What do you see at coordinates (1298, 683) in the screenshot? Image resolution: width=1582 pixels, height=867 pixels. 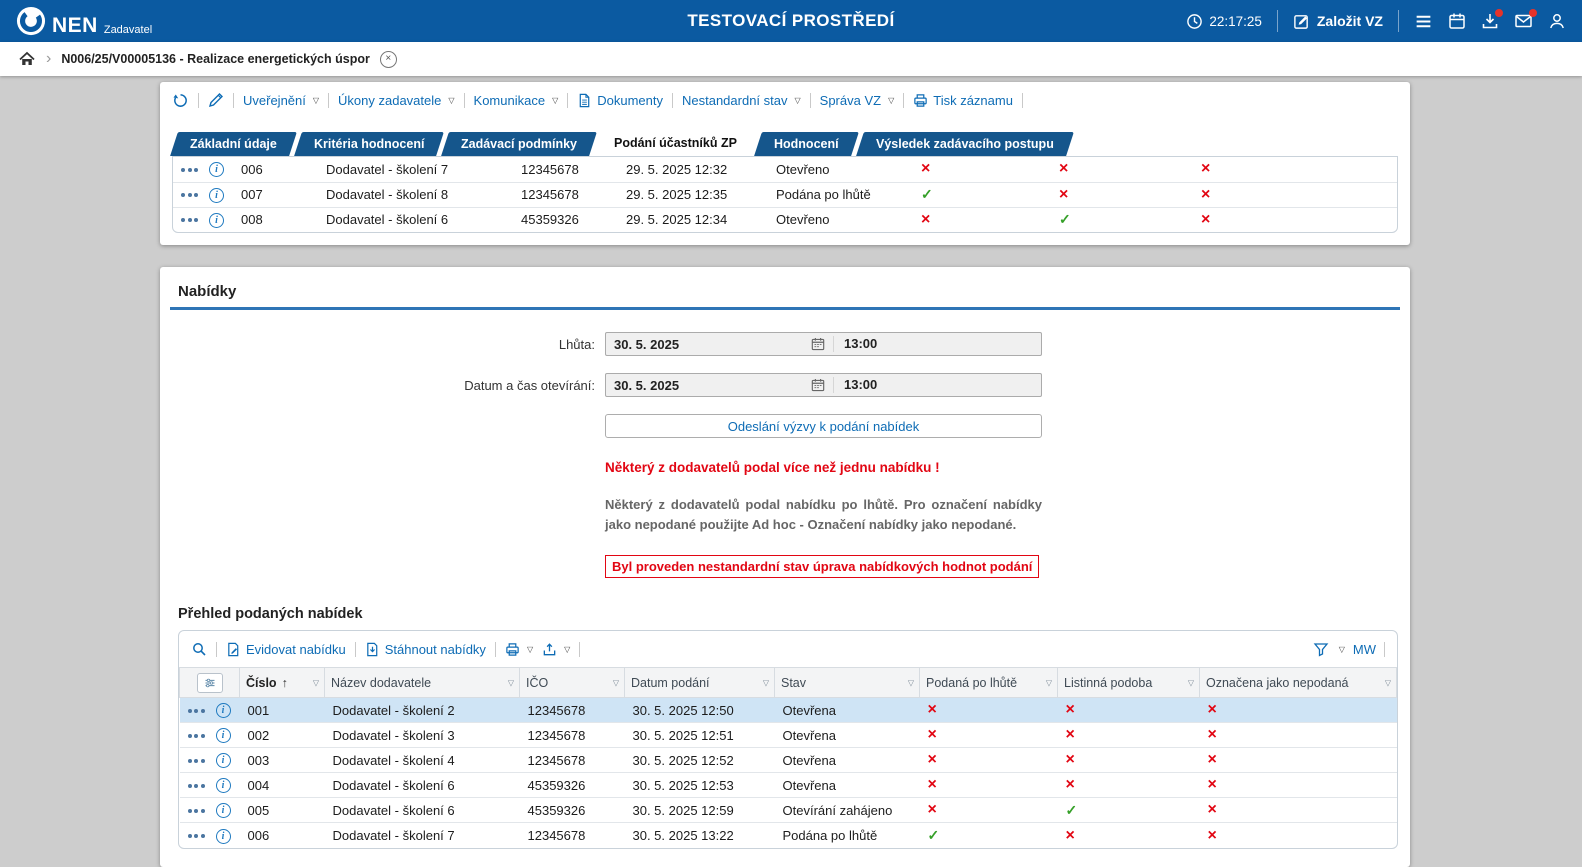 I see `column-header-7: Označena jako nepodaná ▽` at bounding box center [1298, 683].